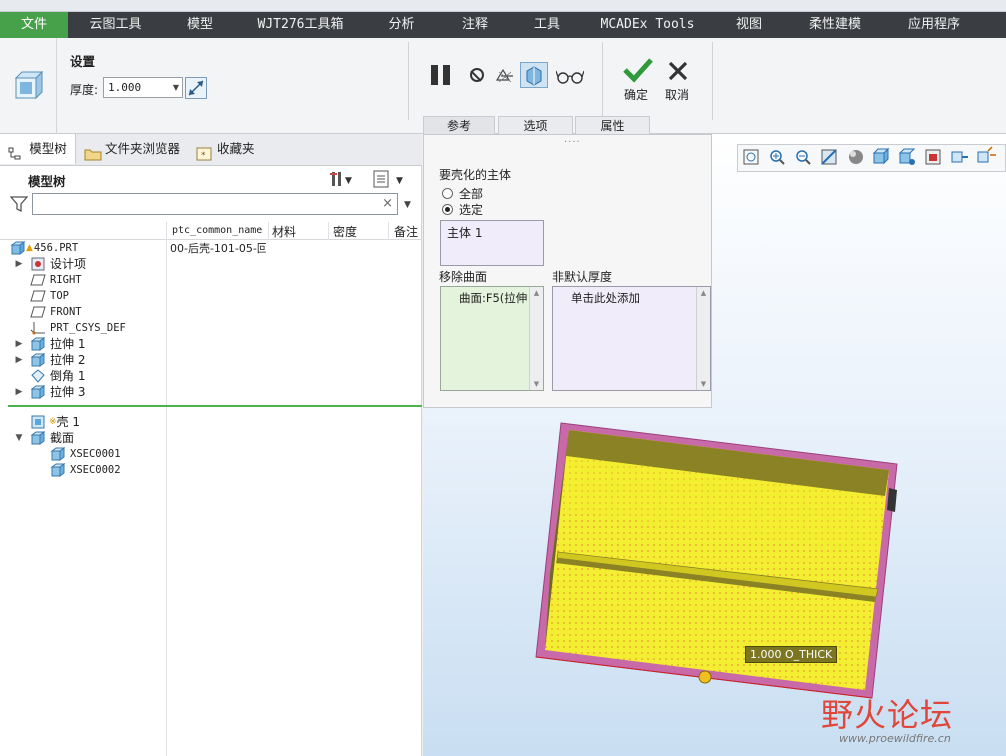  Describe the element at coordinates (342, 179) in the screenshot. I see `tree-settings-icon: ▼` at that location.